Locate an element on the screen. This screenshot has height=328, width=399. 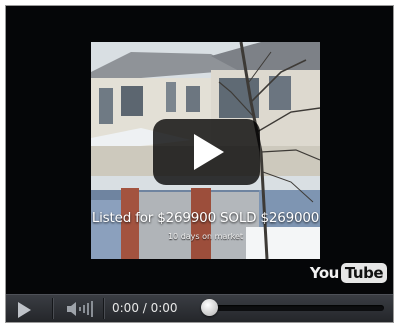
listing-headline: Listed for $269900 SOLD $269000 is located at coordinates (205, 218).